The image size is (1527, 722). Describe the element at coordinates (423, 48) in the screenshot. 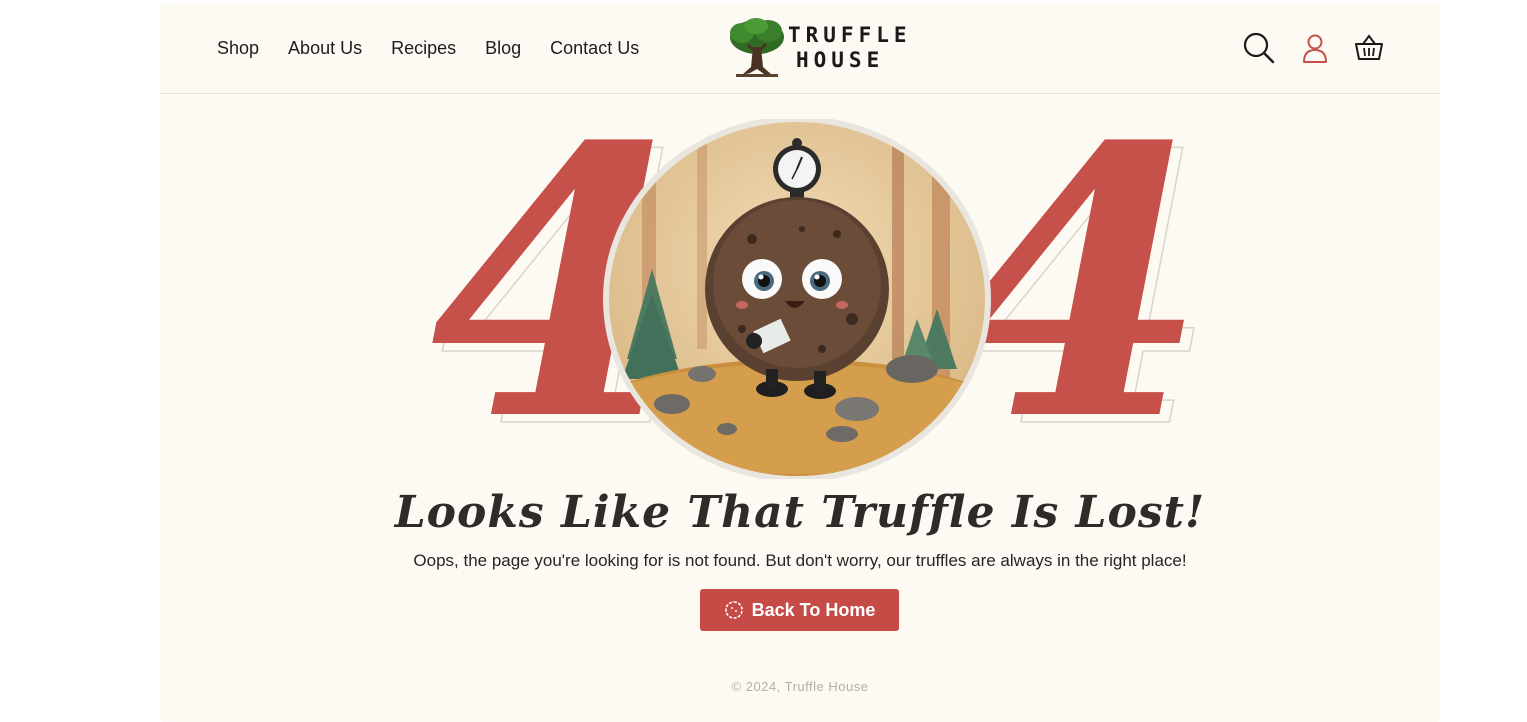

I see `nav-link-recipes: Recipes` at that location.